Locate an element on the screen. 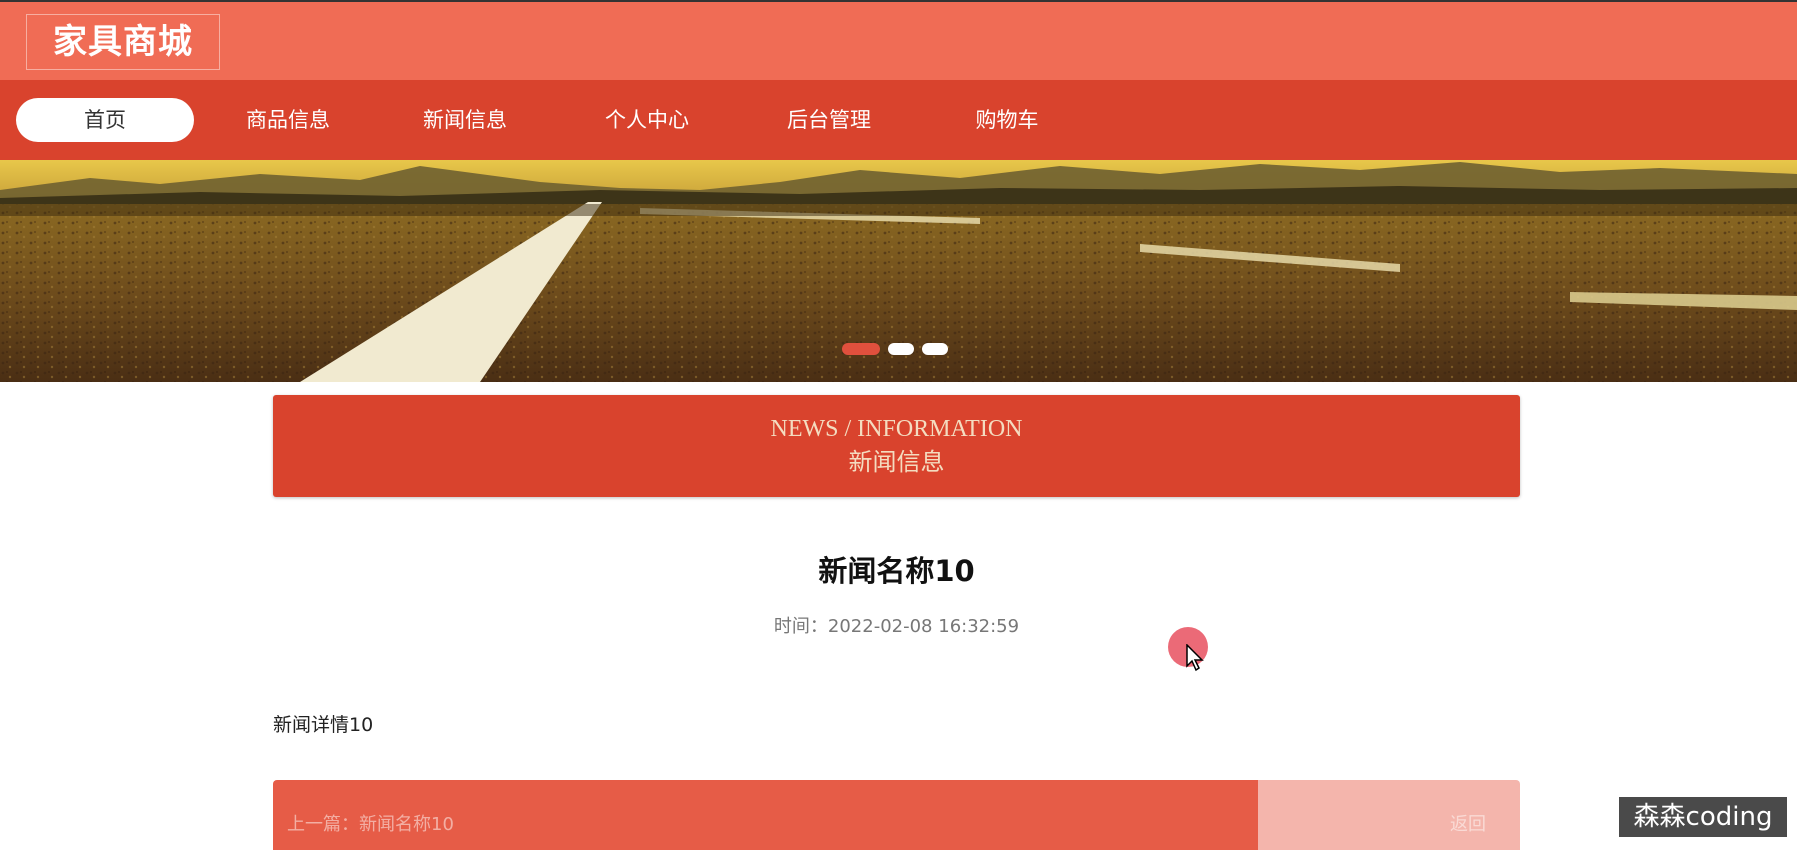 The width and height of the screenshot is (1797, 850). next-article-link: 上一篇：新闻名称10 is located at coordinates (370, 823).